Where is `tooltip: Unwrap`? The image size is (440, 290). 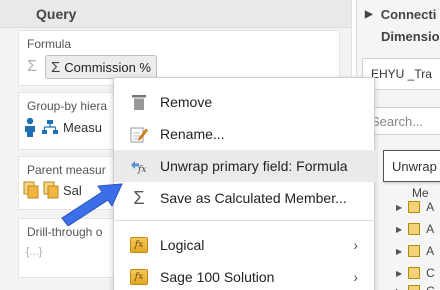
tooltip: Unwrap is located at coordinates (411, 166).